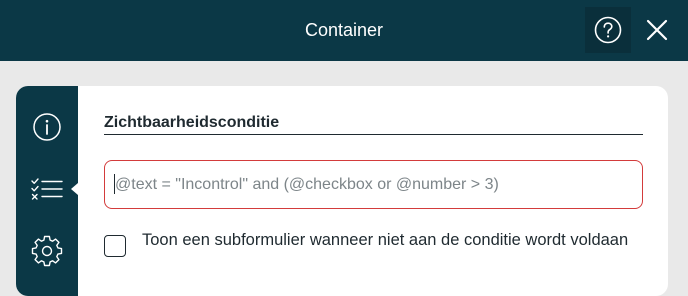 The height and width of the screenshot is (296, 688). I want to click on question-circle-icon, so click(608, 30).